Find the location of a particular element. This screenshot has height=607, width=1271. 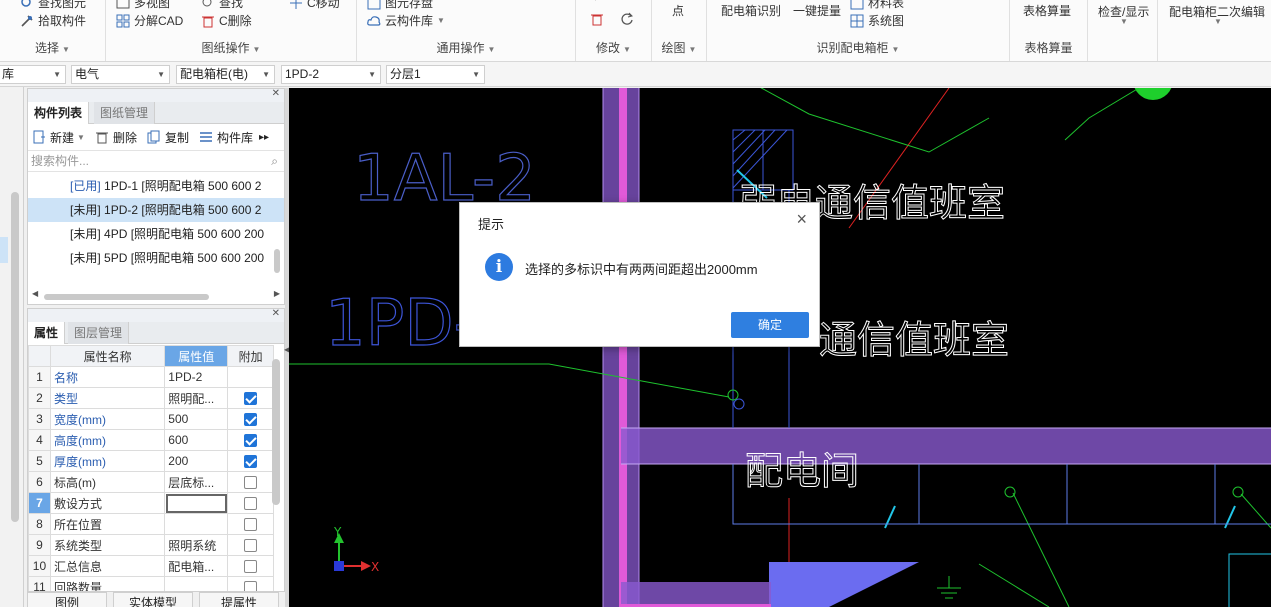

trash-icon is located at coordinates (597, 19).